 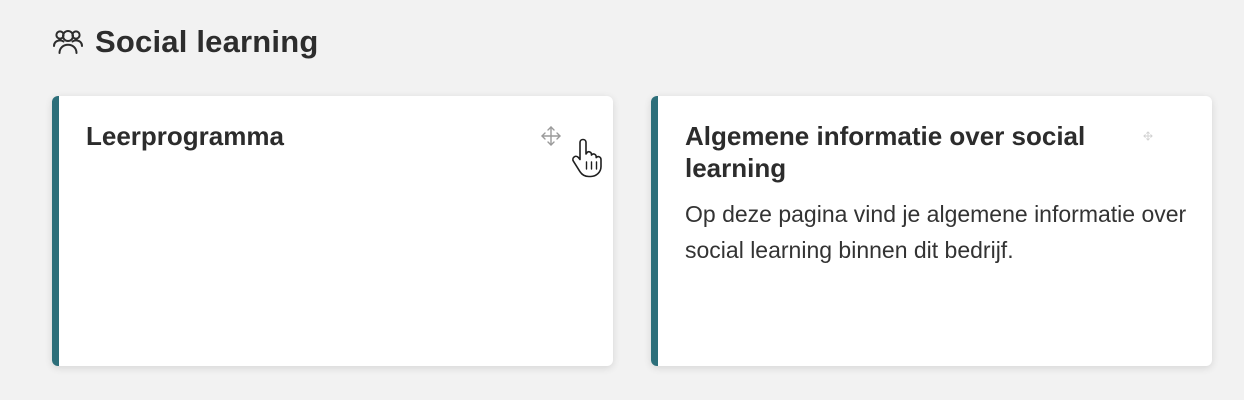 What do you see at coordinates (911, 152) in the screenshot?
I see `card-title: Algemene informatie over social learning` at bounding box center [911, 152].